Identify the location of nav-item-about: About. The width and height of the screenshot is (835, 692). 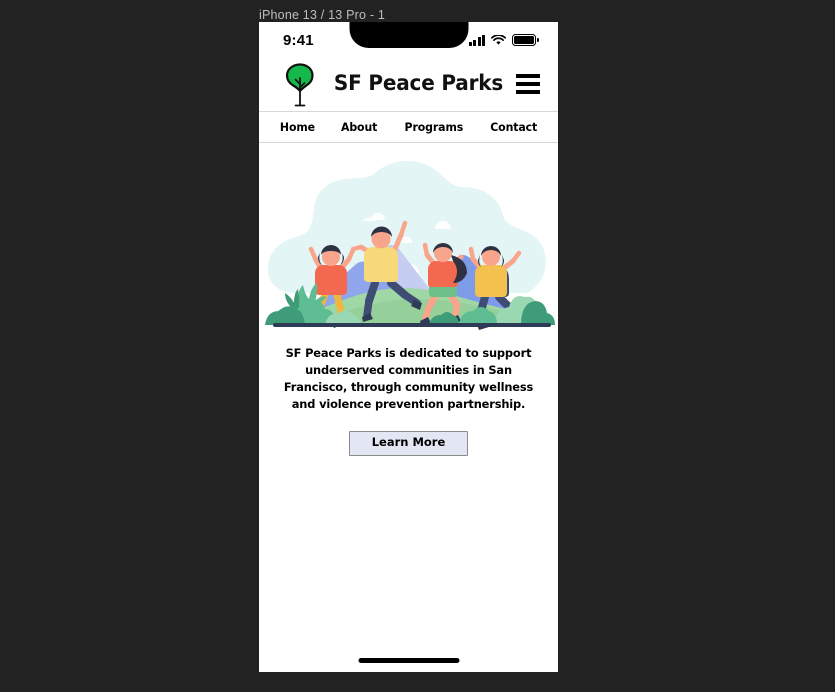
(359, 127).